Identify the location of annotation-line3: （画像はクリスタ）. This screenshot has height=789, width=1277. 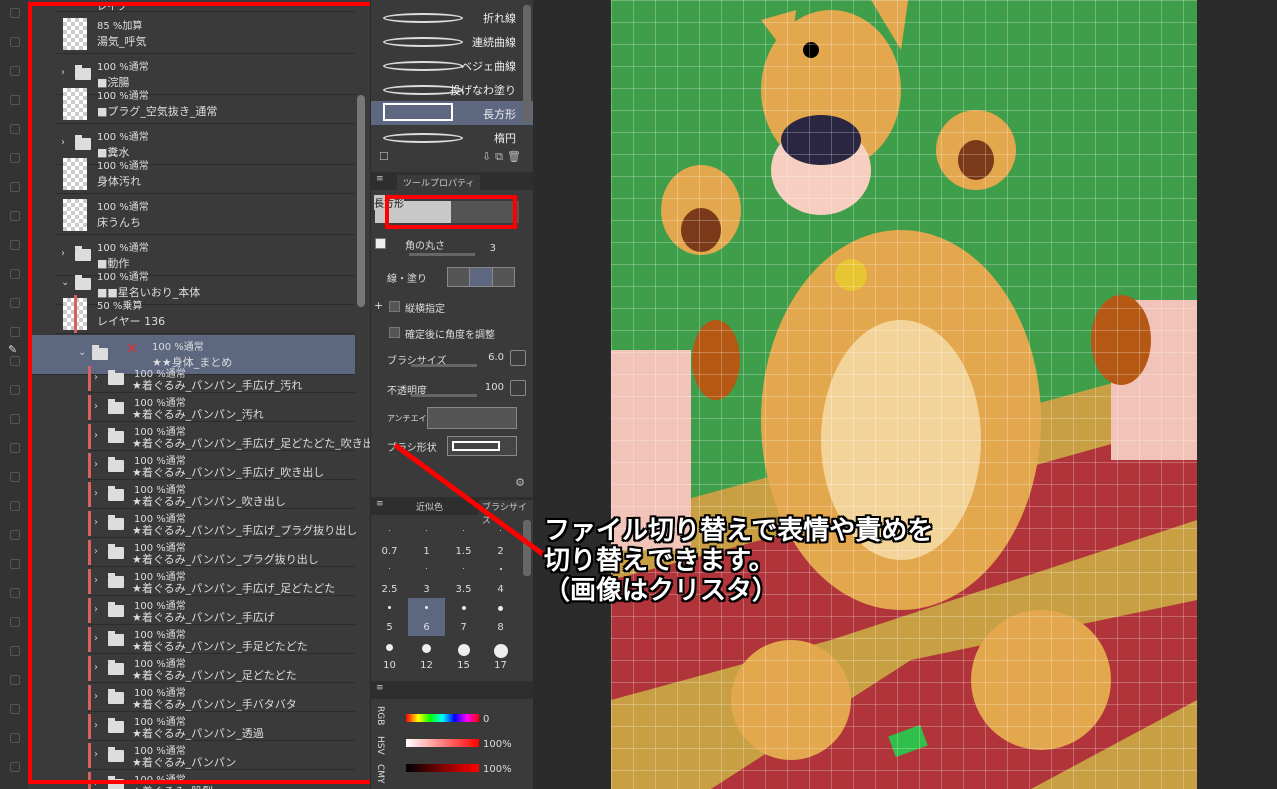
(661, 591).